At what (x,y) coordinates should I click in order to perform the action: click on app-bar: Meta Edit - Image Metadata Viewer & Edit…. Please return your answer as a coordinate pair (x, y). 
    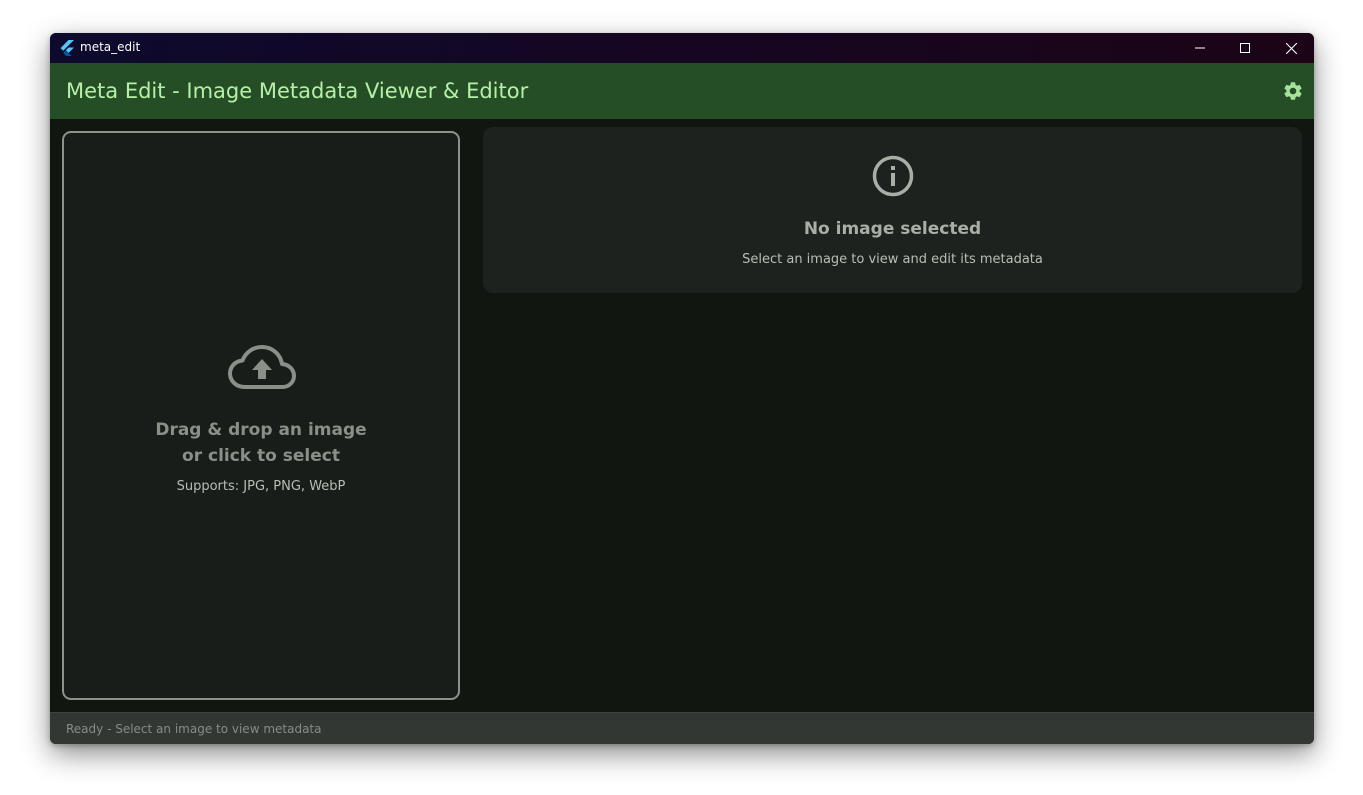
    Looking at the image, I should click on (682, 91).